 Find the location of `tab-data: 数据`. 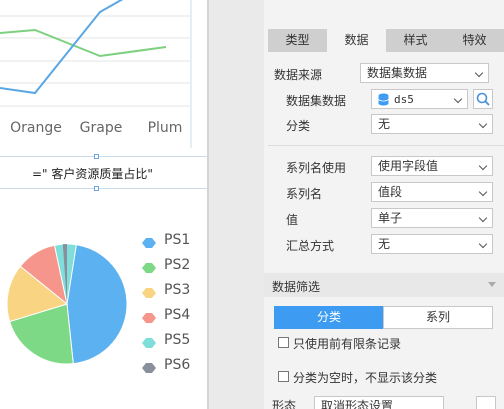

tab-data: 数据 is located at coordinates (356, 40).